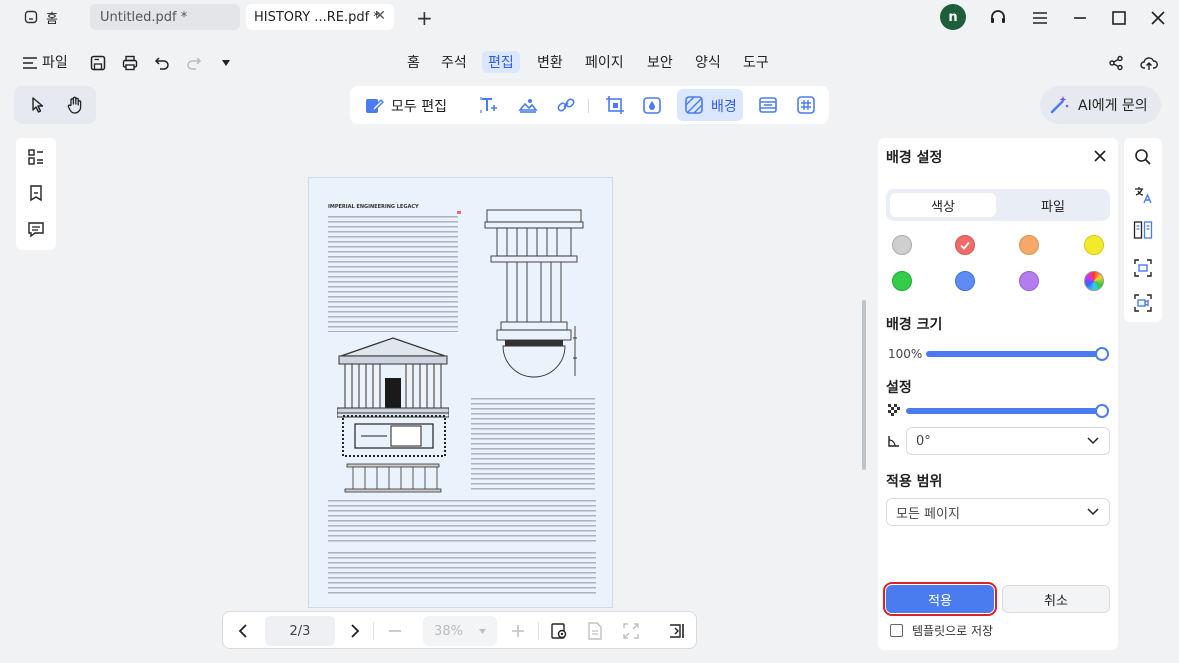 Image resolution: width=1179 pixels, height=663 pixels. What do you see at coordinates (998, 18) in the screenshot?
I see `support-headset-icon` at bounding box center [998, 18].